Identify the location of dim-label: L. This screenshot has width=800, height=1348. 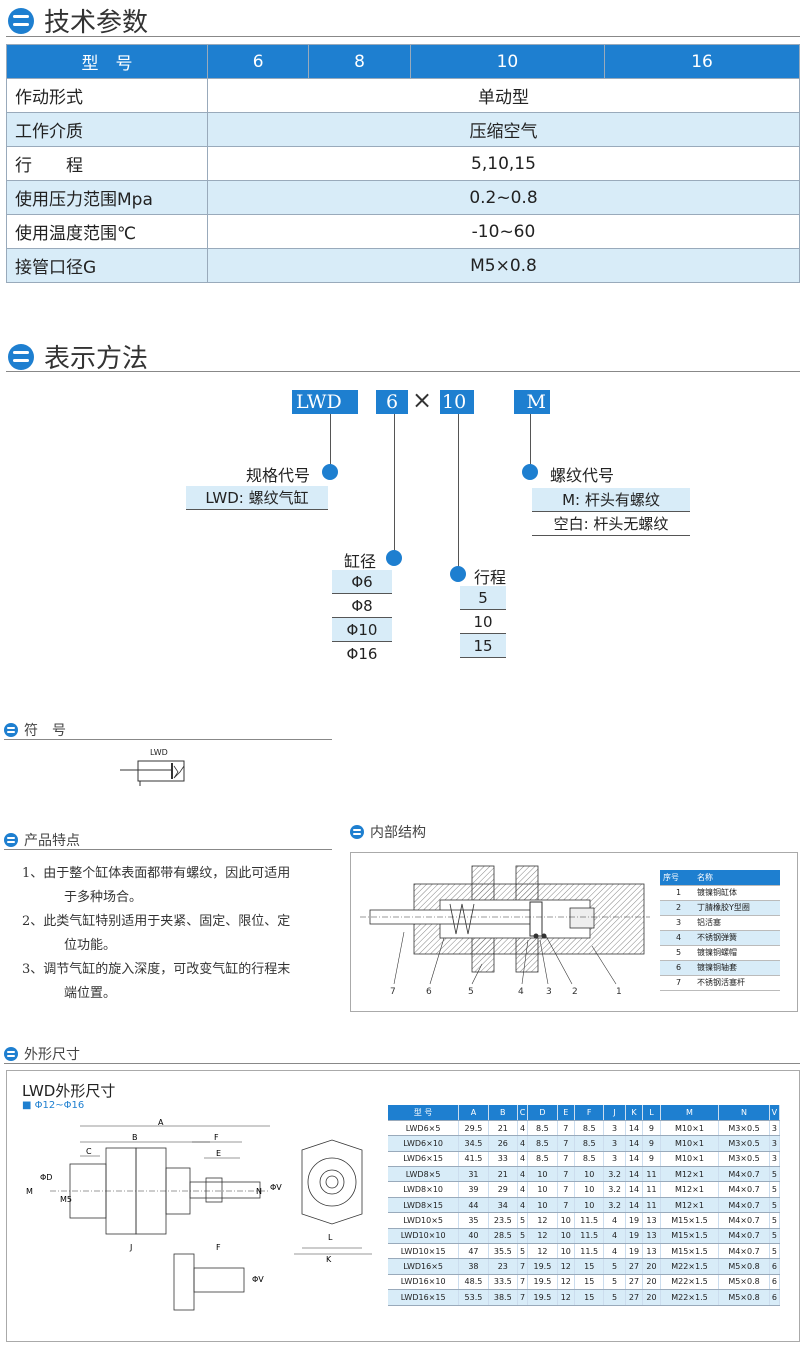
(330, 1237).